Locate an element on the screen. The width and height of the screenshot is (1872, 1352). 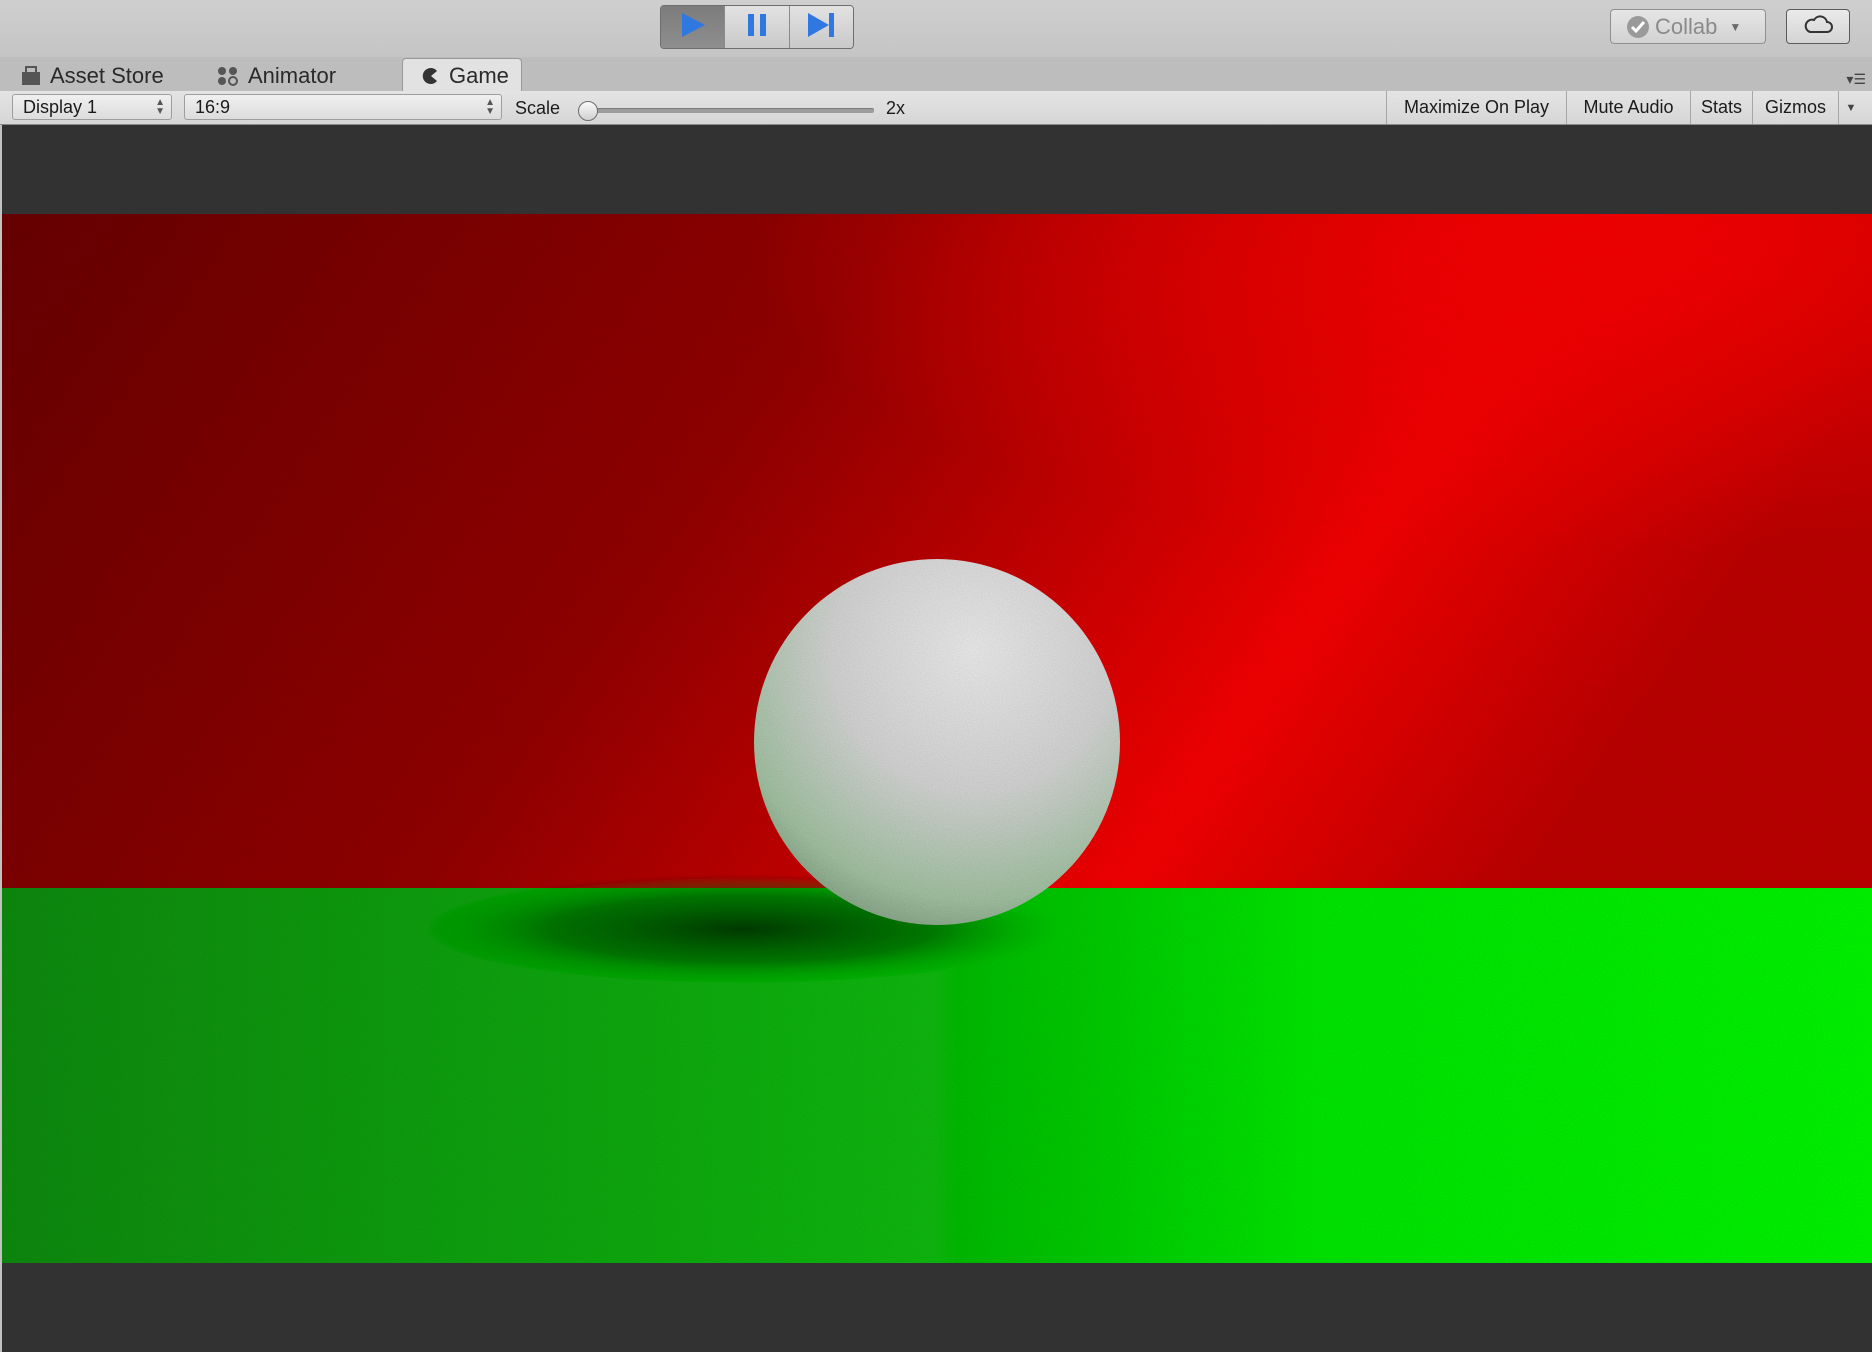
collab-button: Collab ▼ is located at coordinates (1688, 26).